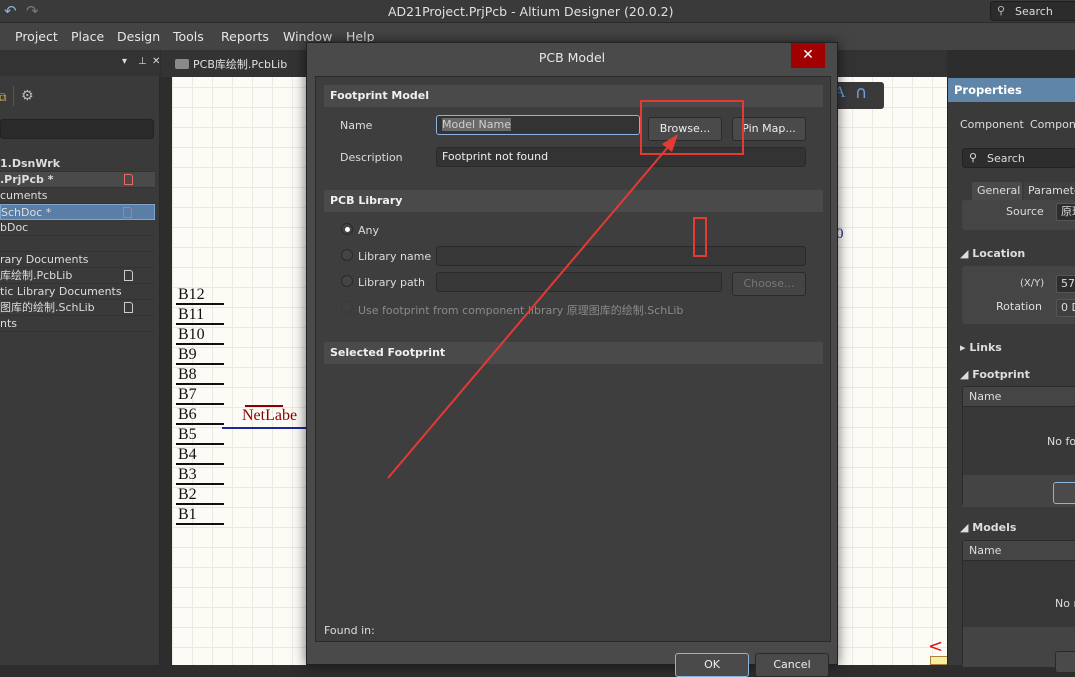  Describe the element at coordinates (77, 276) in the screenshot. I see `tree-item-pcblib: 库绘制.PcbLib` at that location.